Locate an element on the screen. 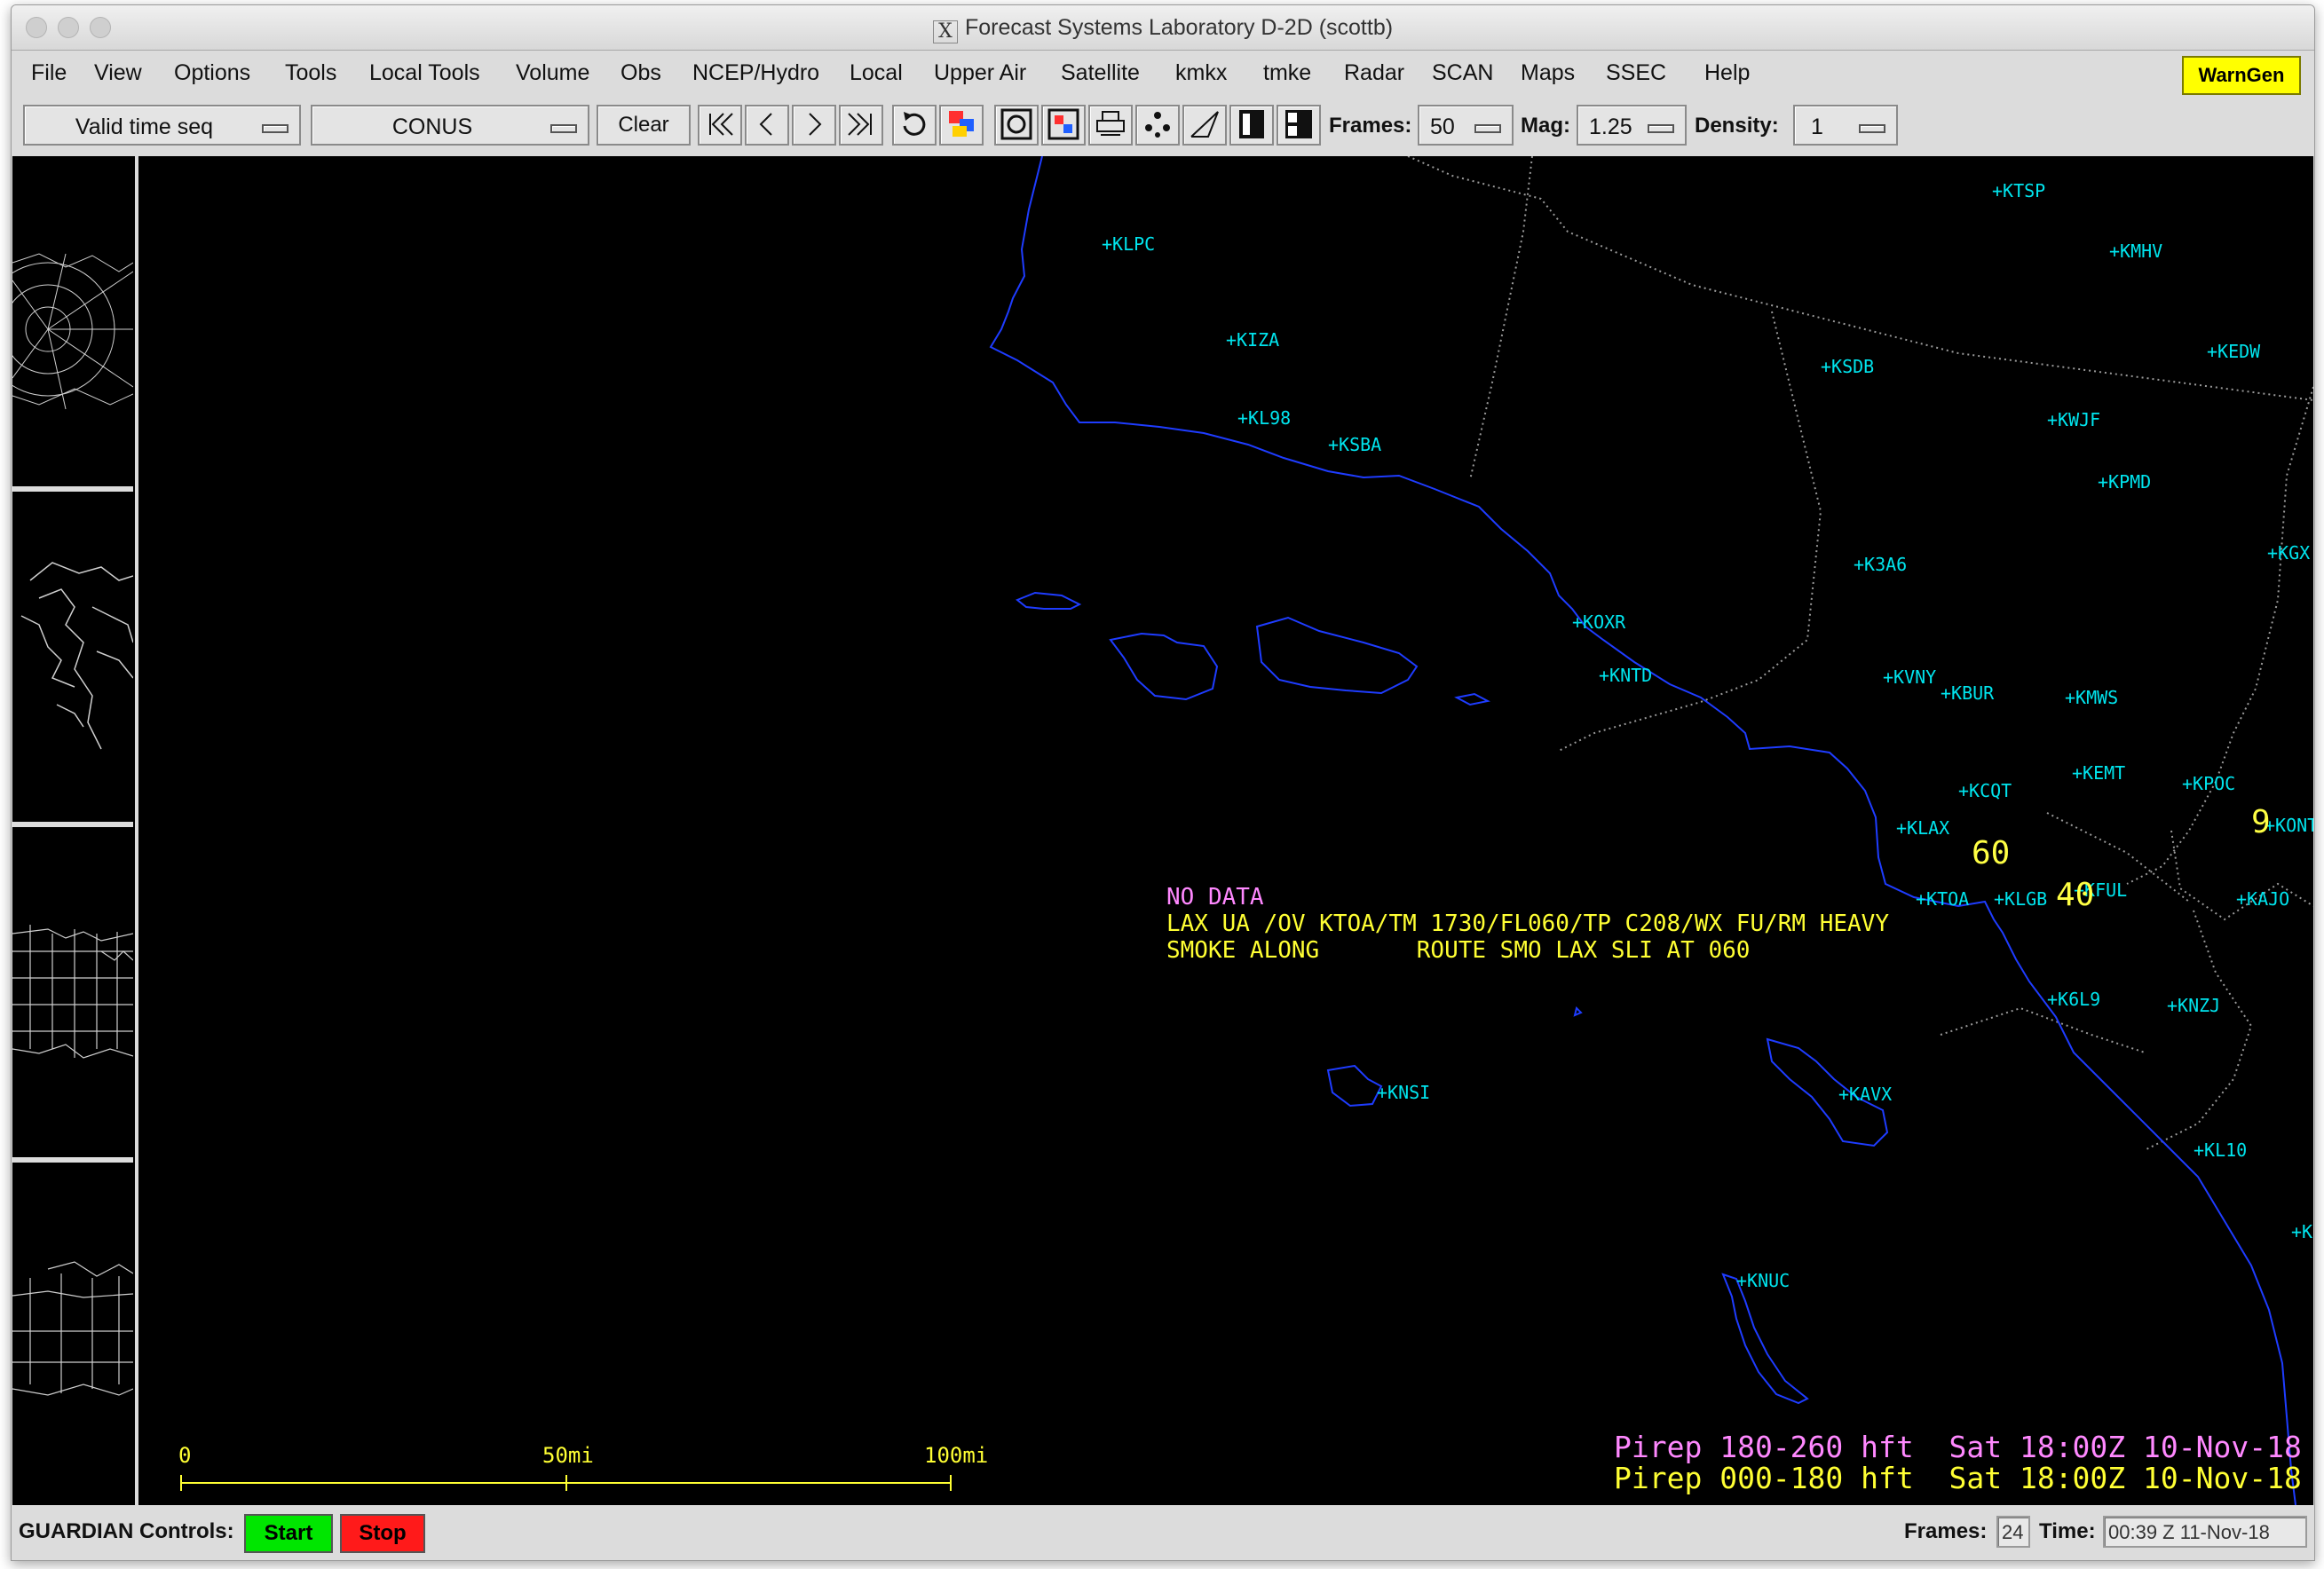  side-panel-north-america is located at coordinates (73, 659).